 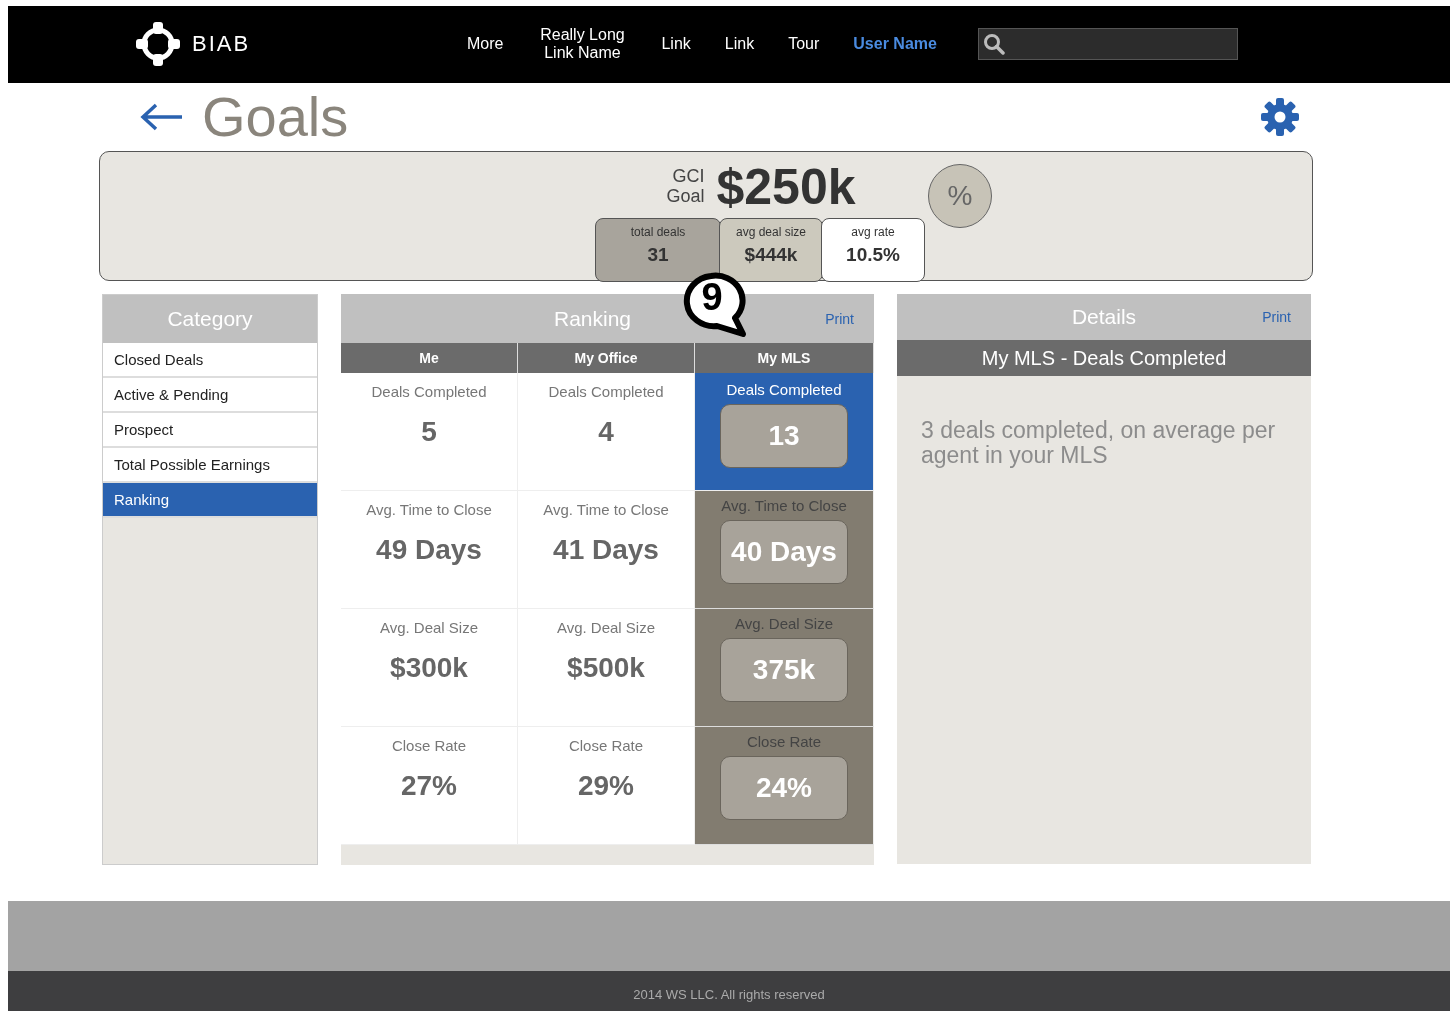 What do you see at coordinates (895, 44) in the screenshot?
I see `user-name-link: User Name` at bounding box center [895, 44].